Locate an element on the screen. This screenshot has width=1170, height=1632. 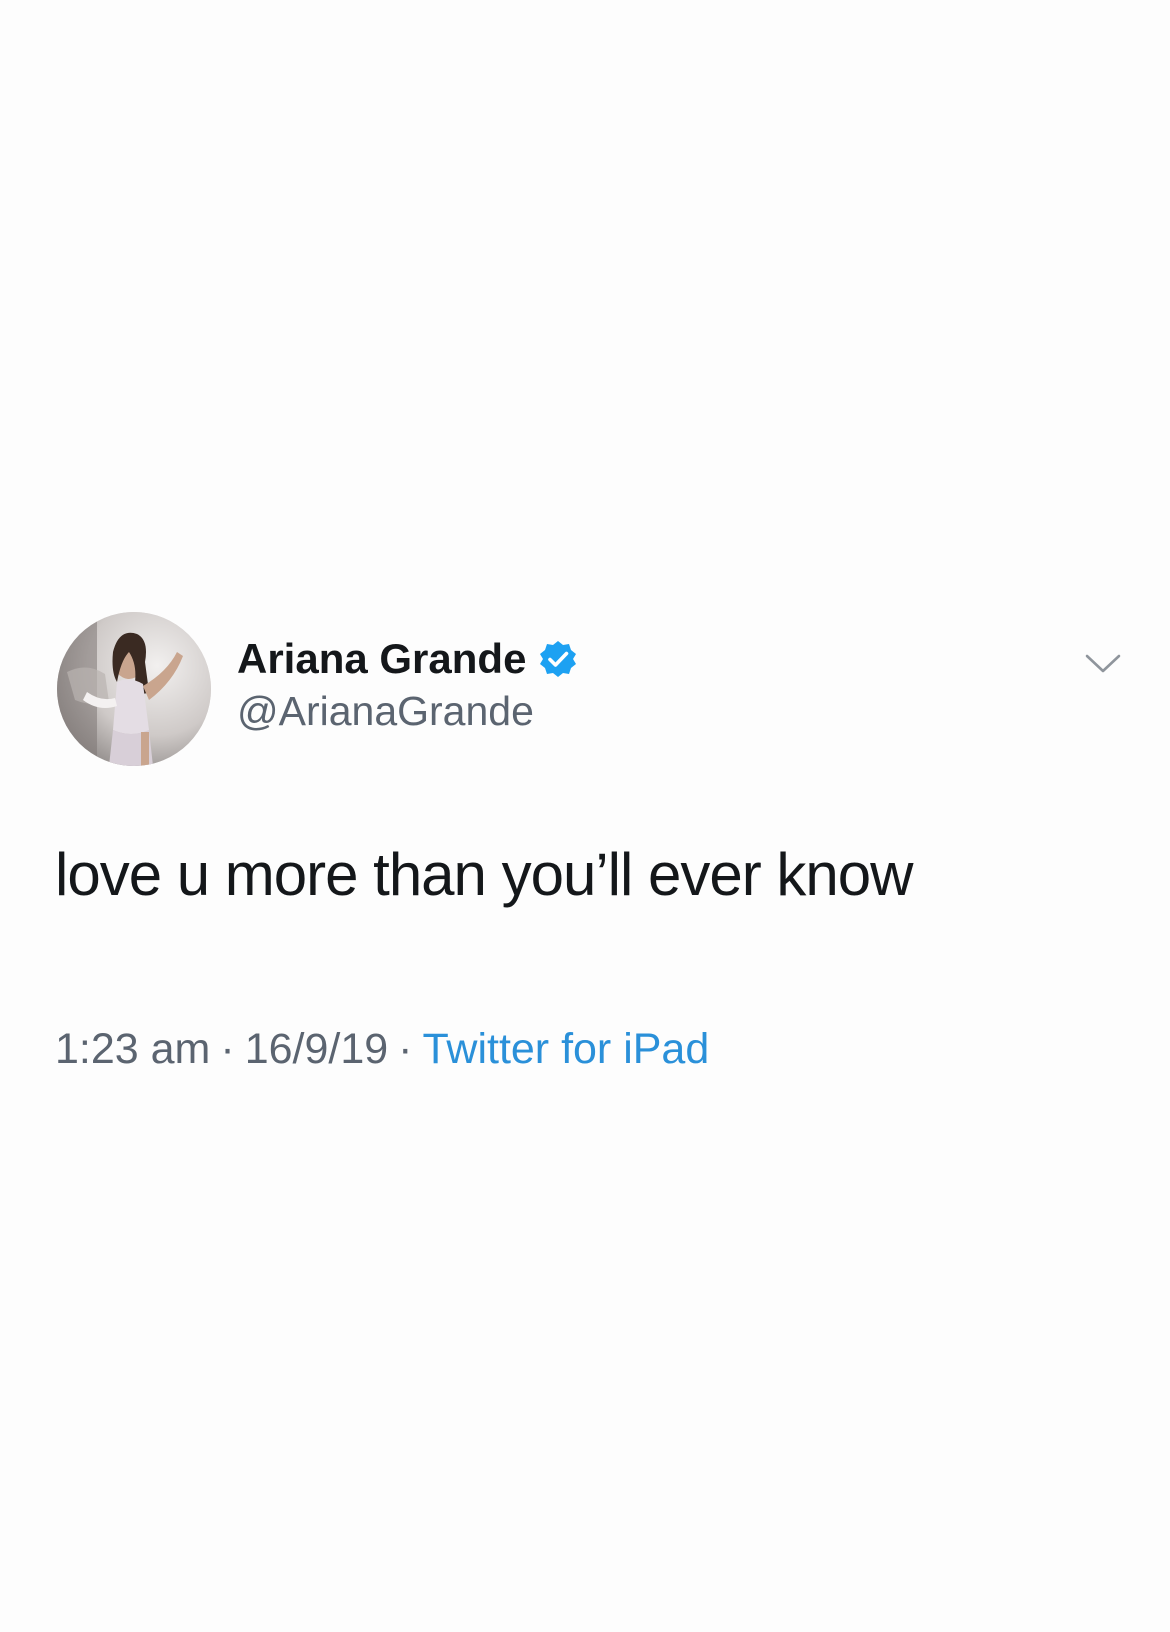
author-handle: @ArianaGrande is located at coordinates (385, 711).